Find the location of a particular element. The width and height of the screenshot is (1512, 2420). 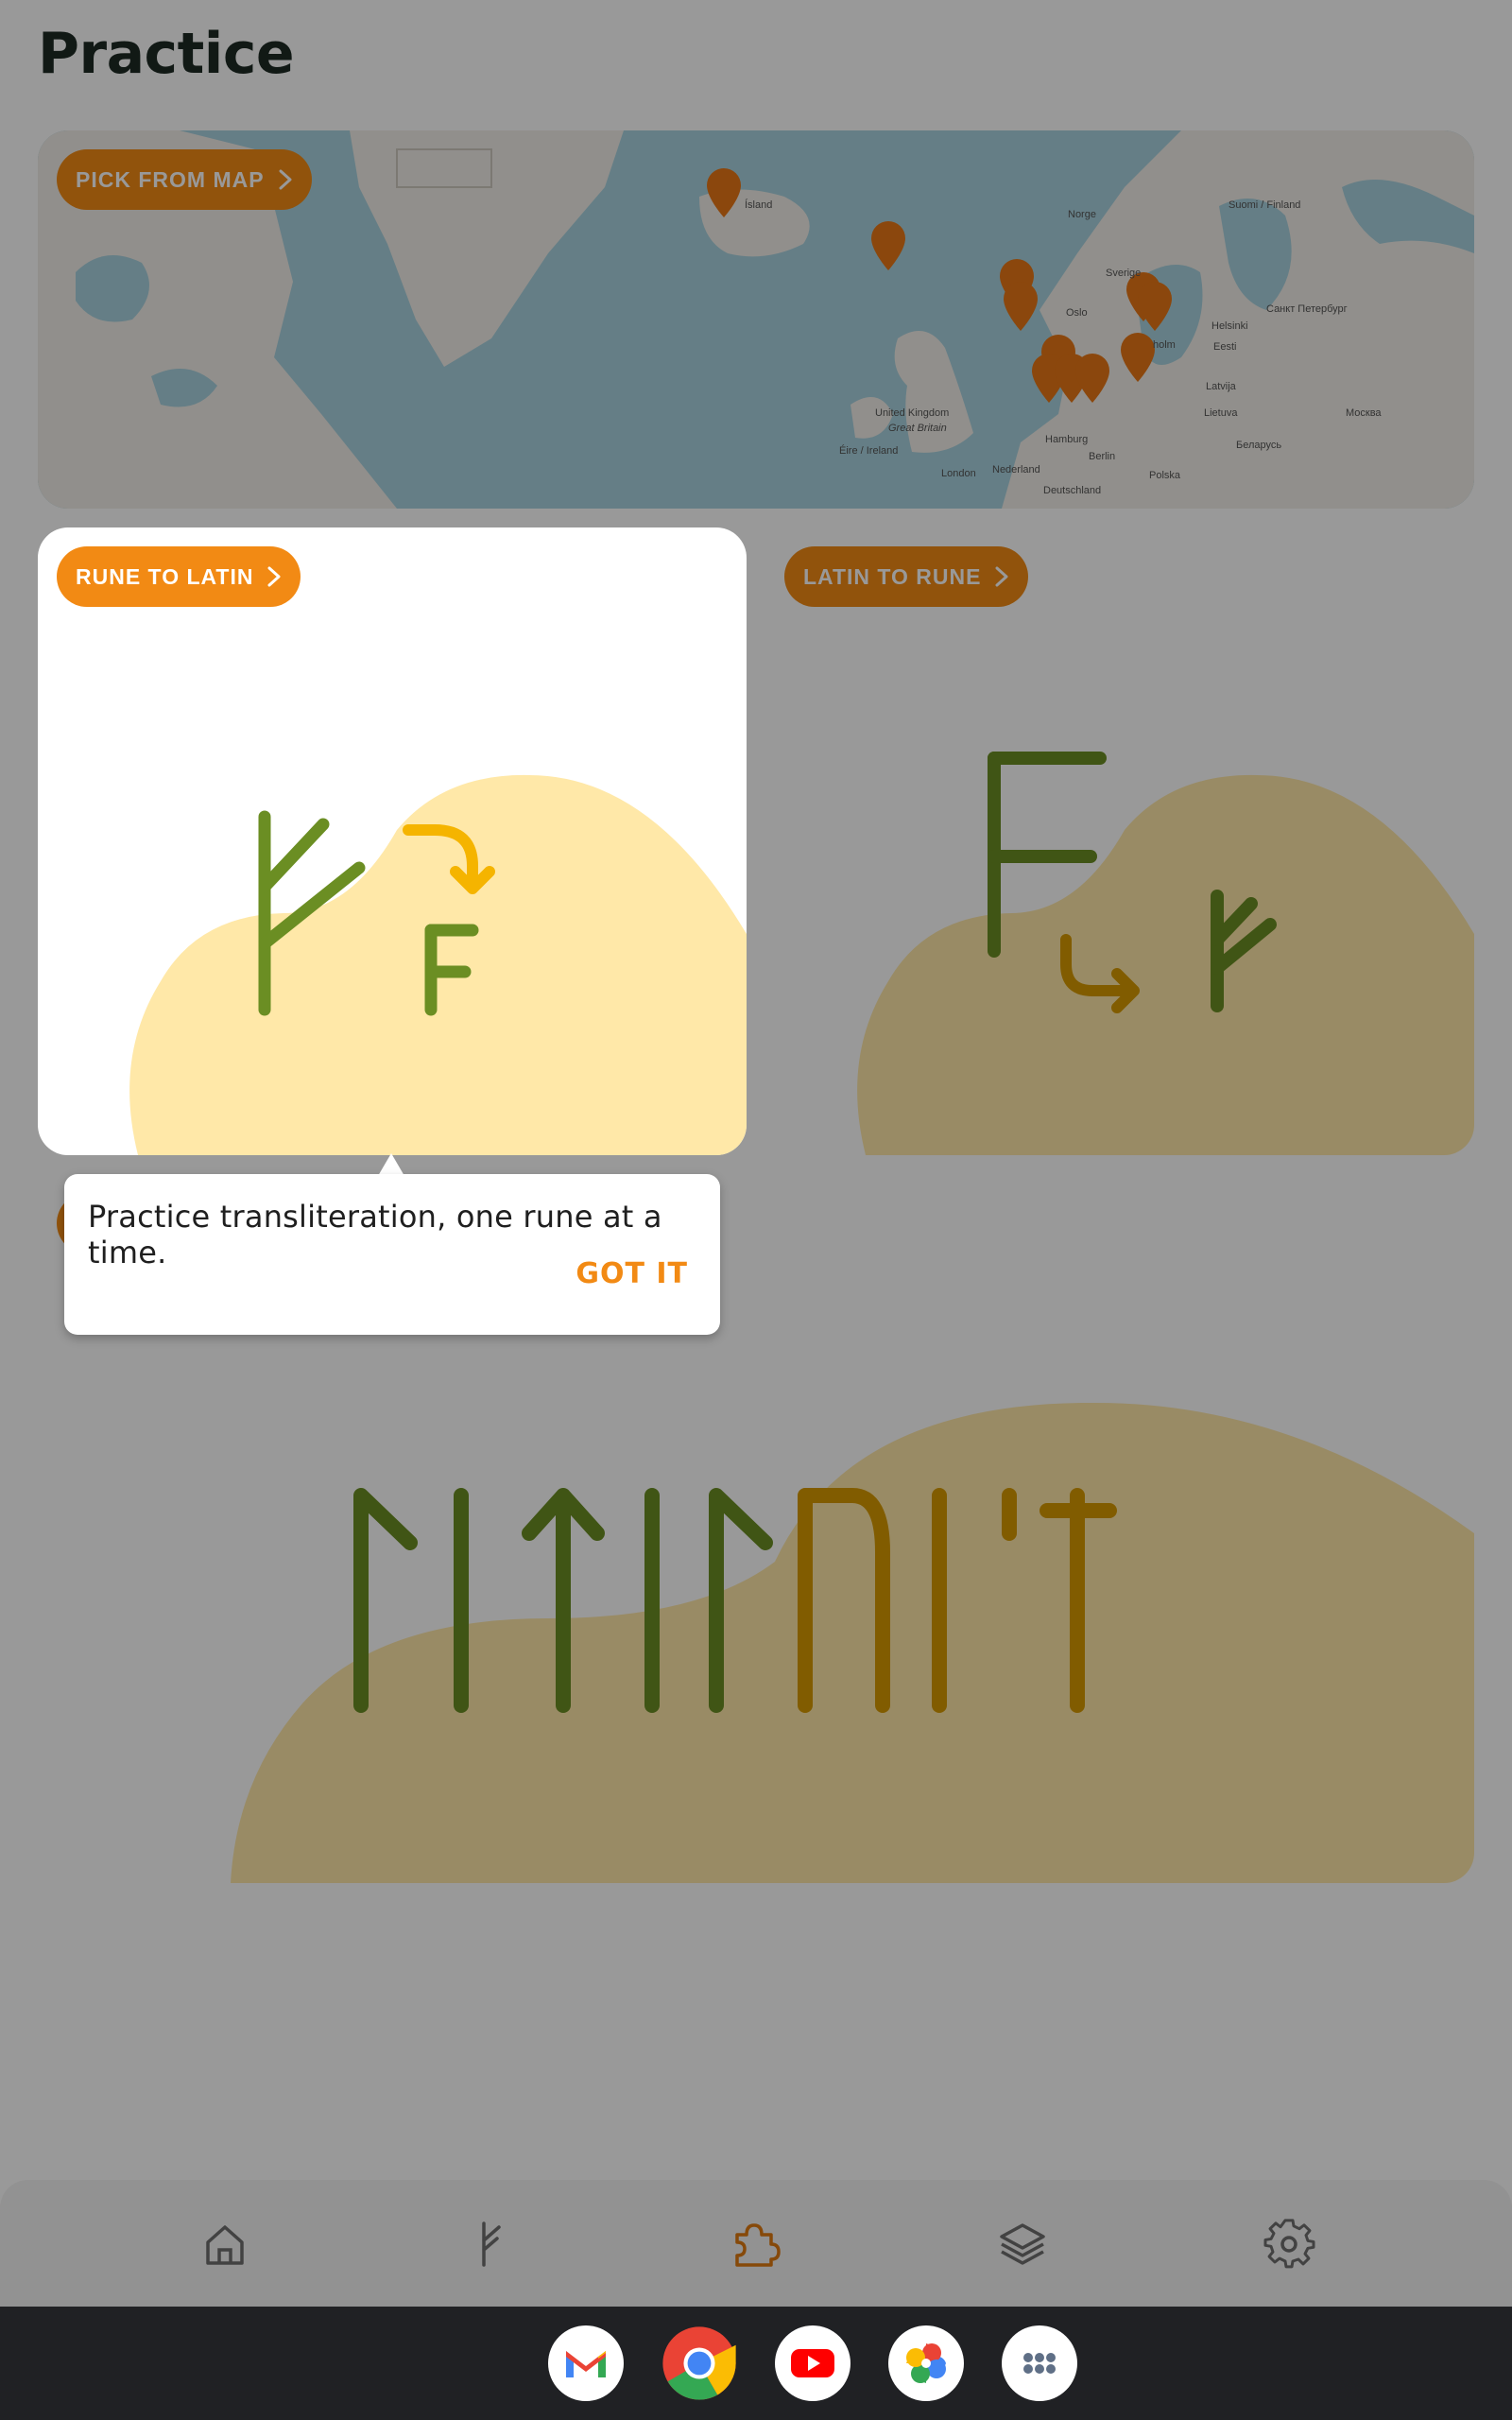

gear-icon is located at coordinates (1289, 2244).